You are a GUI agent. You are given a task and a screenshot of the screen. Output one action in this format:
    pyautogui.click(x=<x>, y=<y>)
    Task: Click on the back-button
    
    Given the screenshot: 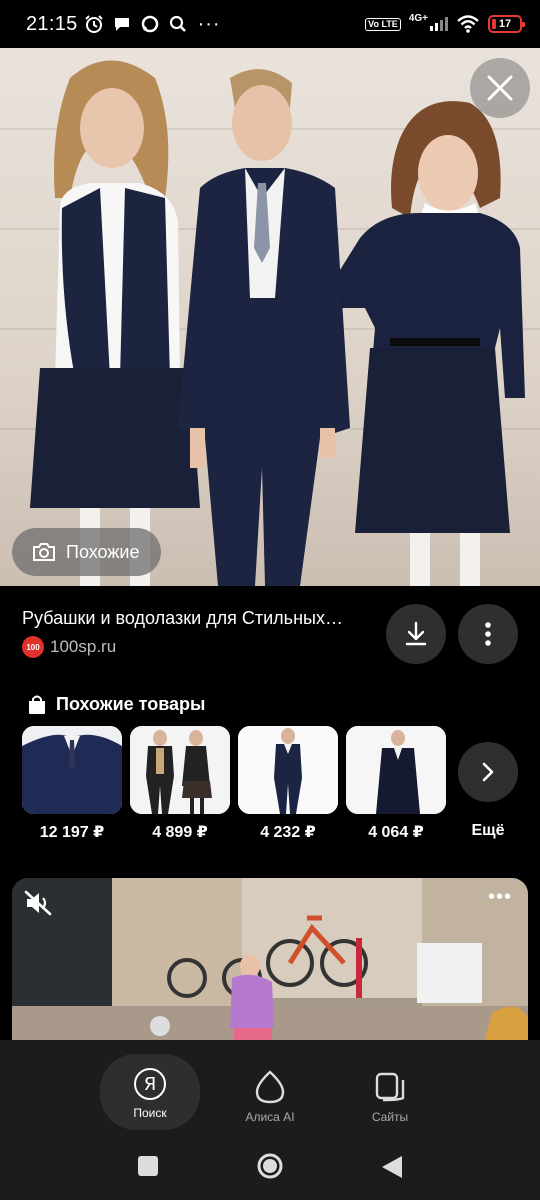 What is the action you would take?
    pyautogui.click(x=392, y=1167)
    